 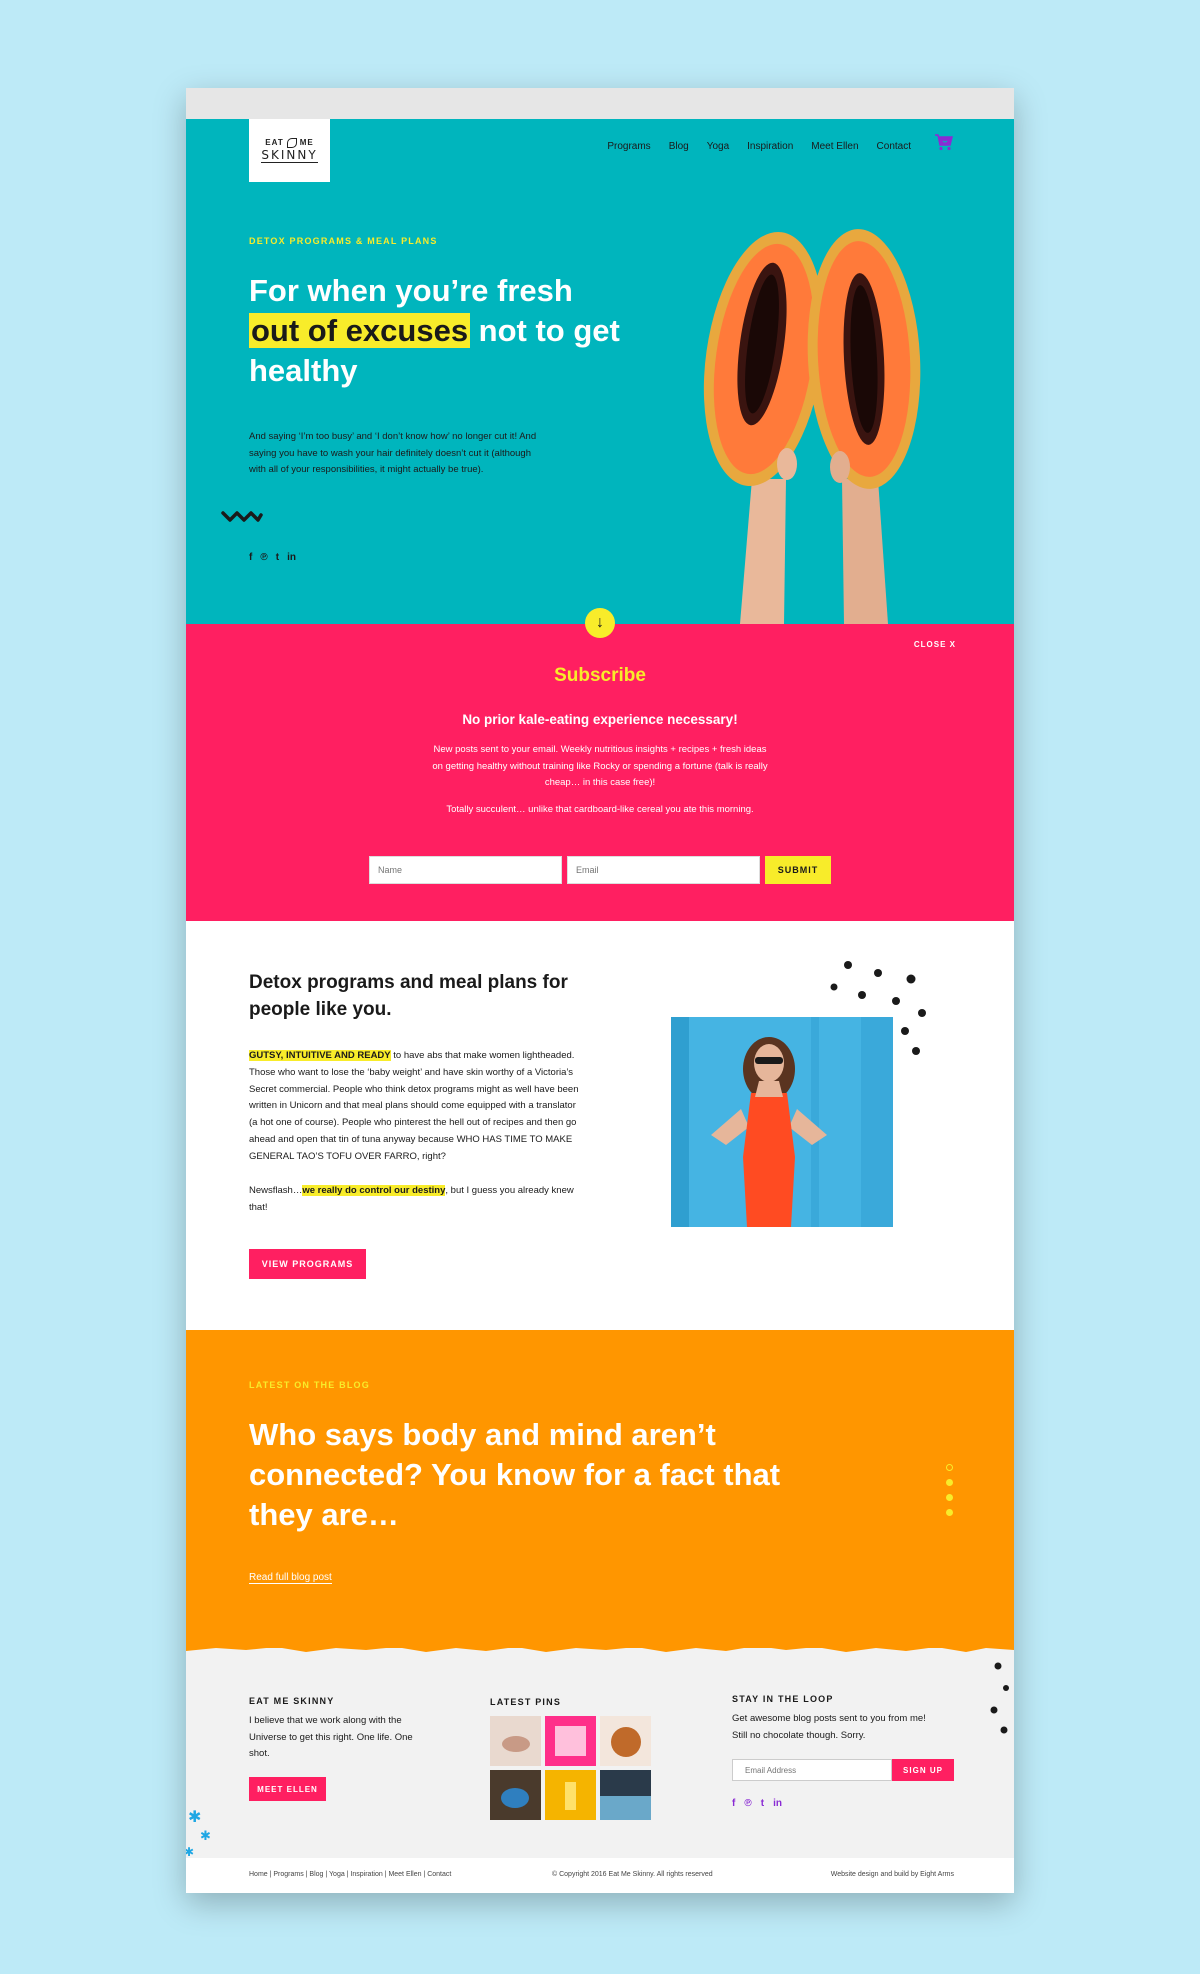 I want to click on scroll-down-button: ↓, so click(x=600, y=623).